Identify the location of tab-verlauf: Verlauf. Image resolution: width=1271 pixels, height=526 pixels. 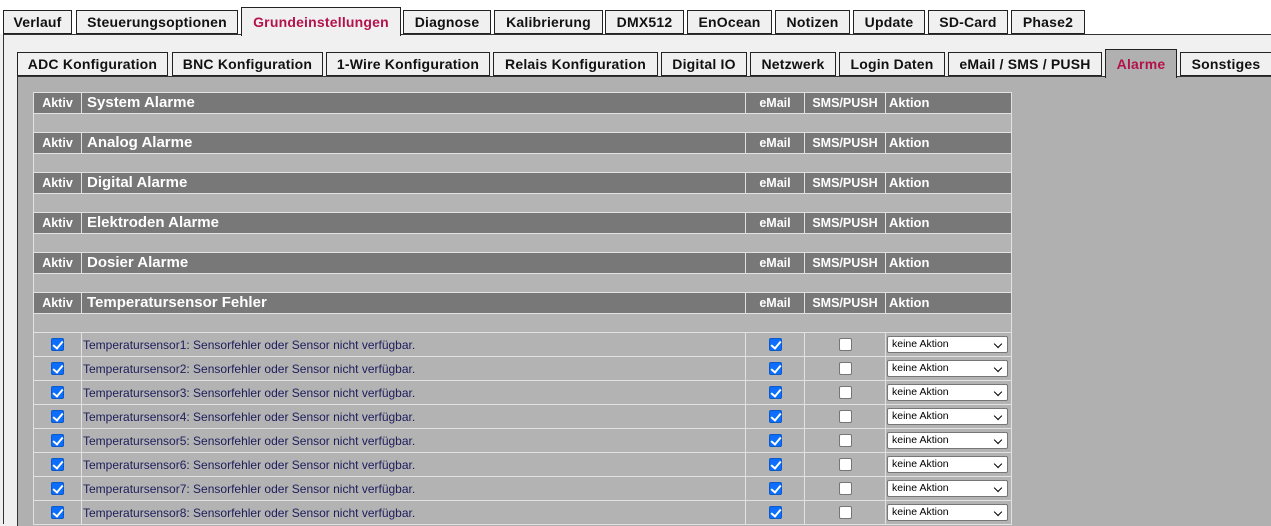
(37, 22).